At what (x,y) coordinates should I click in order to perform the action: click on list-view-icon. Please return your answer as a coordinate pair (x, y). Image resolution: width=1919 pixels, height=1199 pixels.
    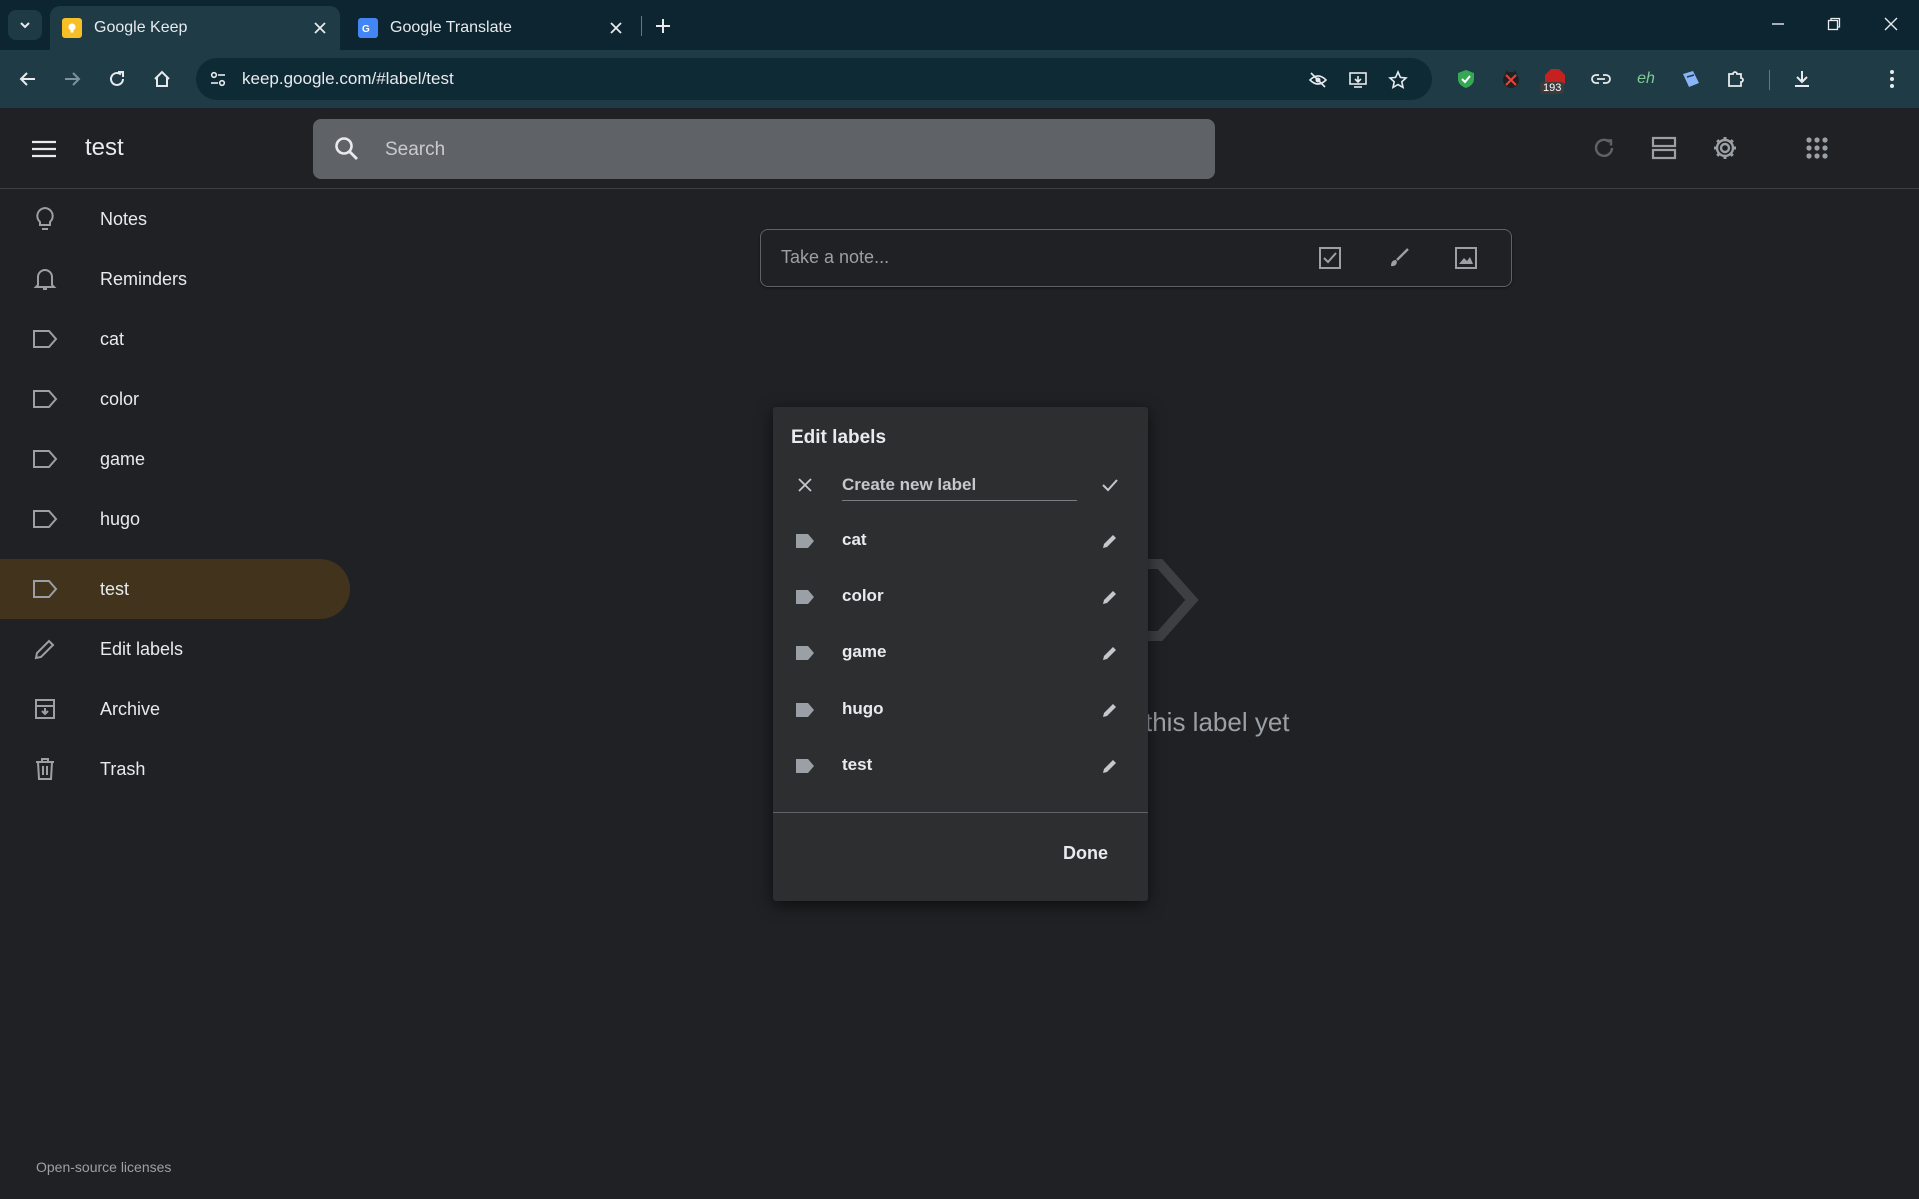
    Looking at the image, I should click on (1664, 148).